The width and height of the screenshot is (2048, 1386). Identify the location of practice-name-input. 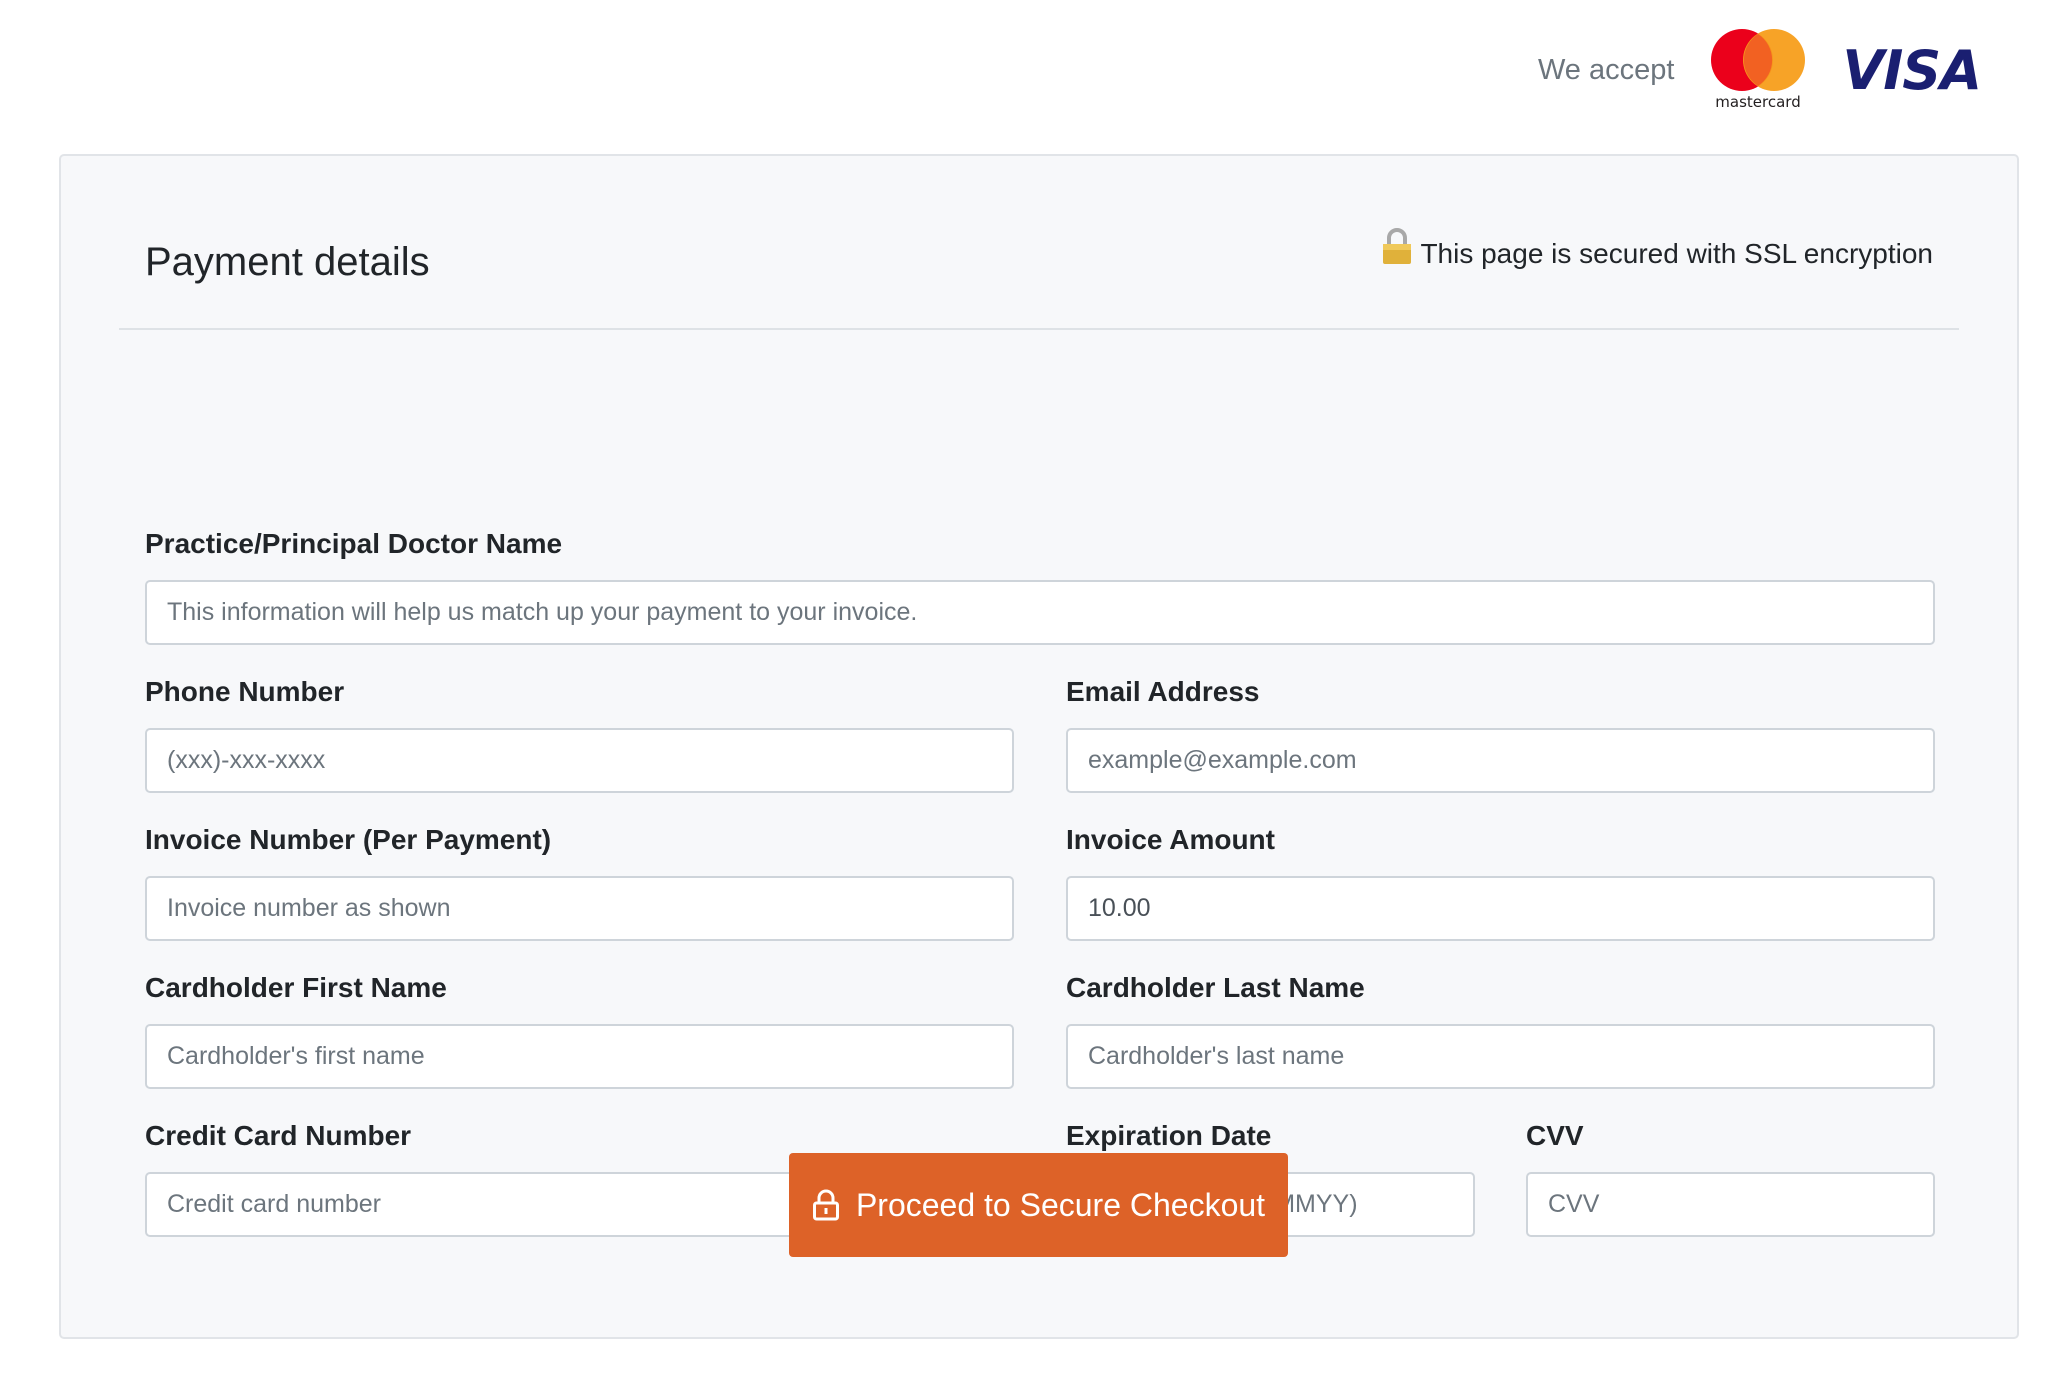
(1040, 612).